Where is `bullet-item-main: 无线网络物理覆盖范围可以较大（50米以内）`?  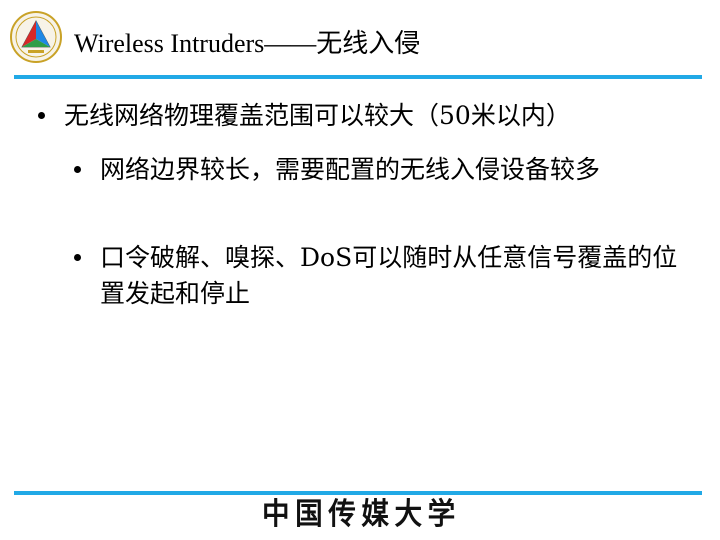 bullet-item-main: 无线网络物理覆盖范围可以较大（50米以内） is located at coordinates (373, 116).